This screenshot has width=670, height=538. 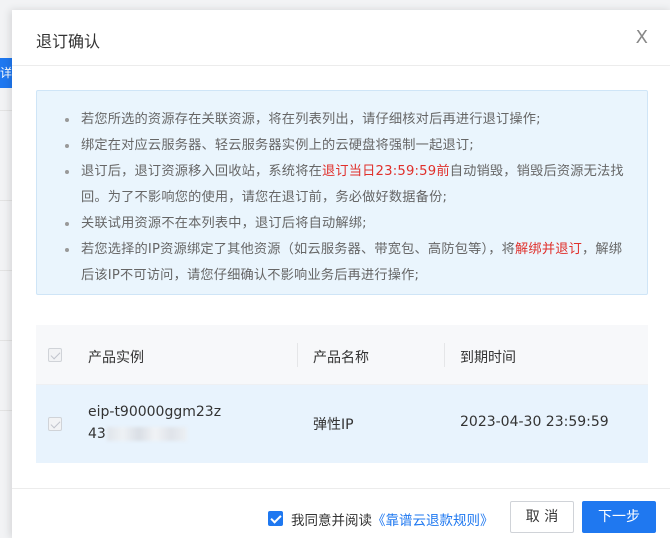 What do you see at coordinates (341, 358) in the screenshot?
I see `header-product: 产品名称` at bounding box center [341, 358].